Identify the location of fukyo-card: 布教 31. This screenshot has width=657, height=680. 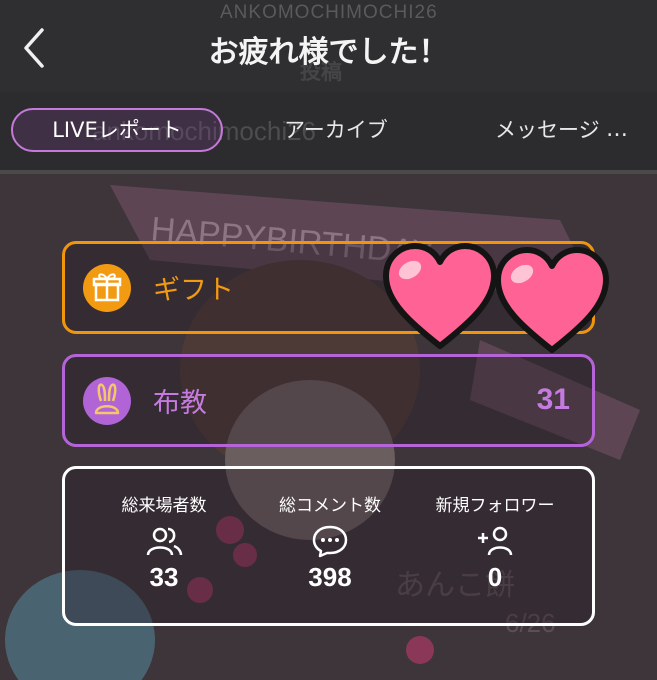
(328, 400).